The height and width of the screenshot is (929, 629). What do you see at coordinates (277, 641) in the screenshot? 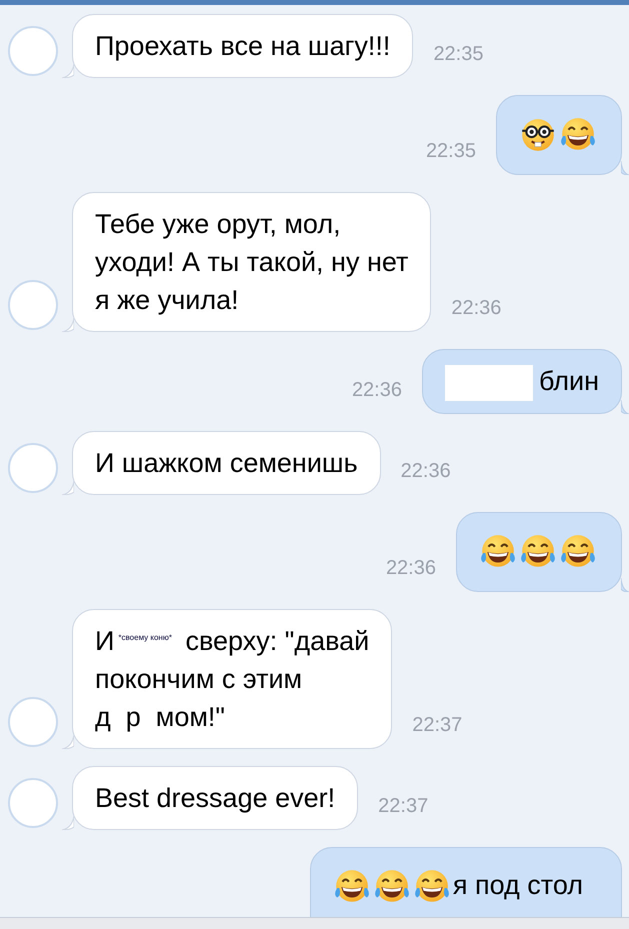
I see `message-text: сверху: "давай` at bounding box center [277, 641].